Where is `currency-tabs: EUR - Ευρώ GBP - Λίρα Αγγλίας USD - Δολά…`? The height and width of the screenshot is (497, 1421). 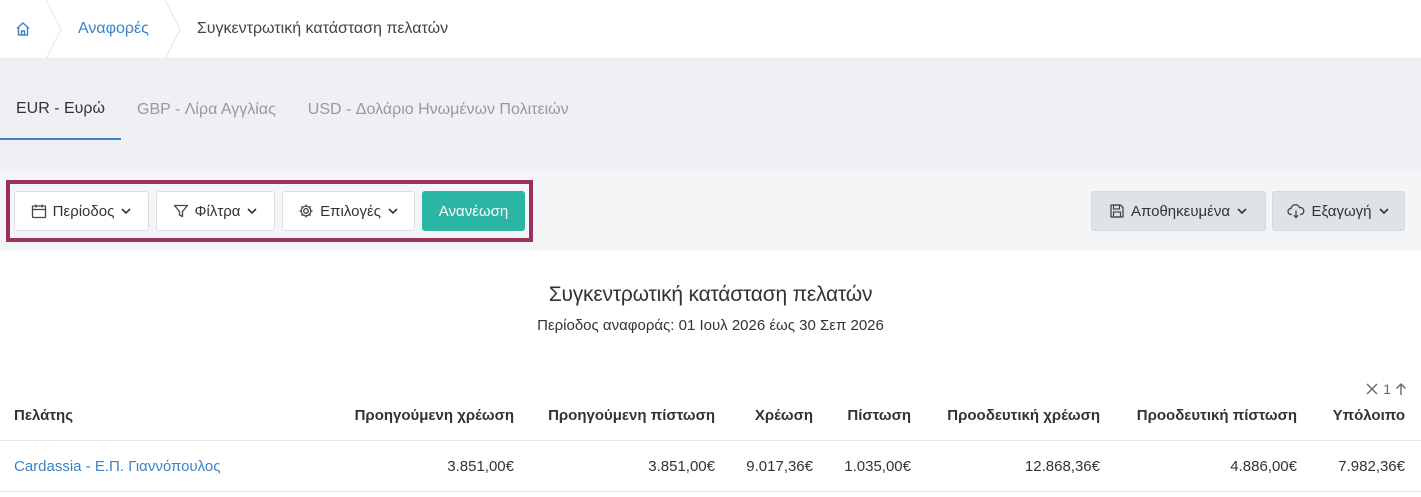 currency-tabs: EUR - Ευρώ GBP - Λίρα Αγγλίας USD - Δολά… is located at coordinates (292, 110).